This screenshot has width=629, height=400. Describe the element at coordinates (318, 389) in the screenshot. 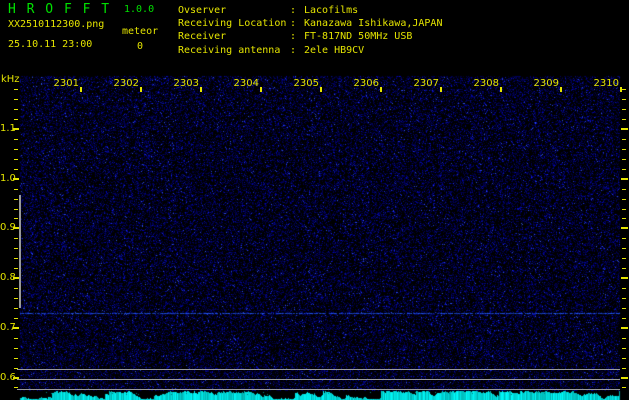

I see `reference-line-lower` at that location.